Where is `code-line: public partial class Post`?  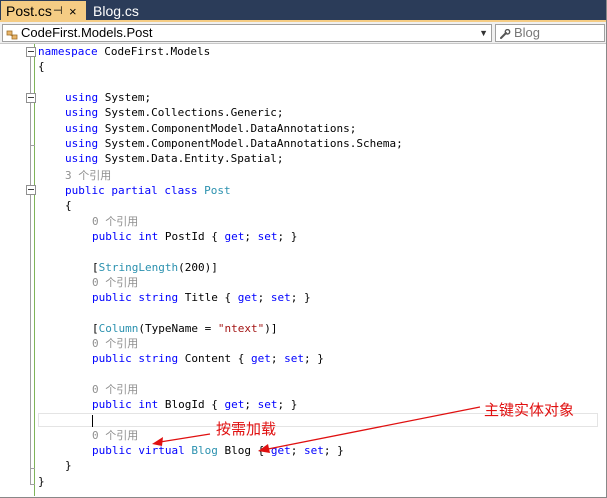 code-line: public partial class Post is located at coordinates (148, 190).